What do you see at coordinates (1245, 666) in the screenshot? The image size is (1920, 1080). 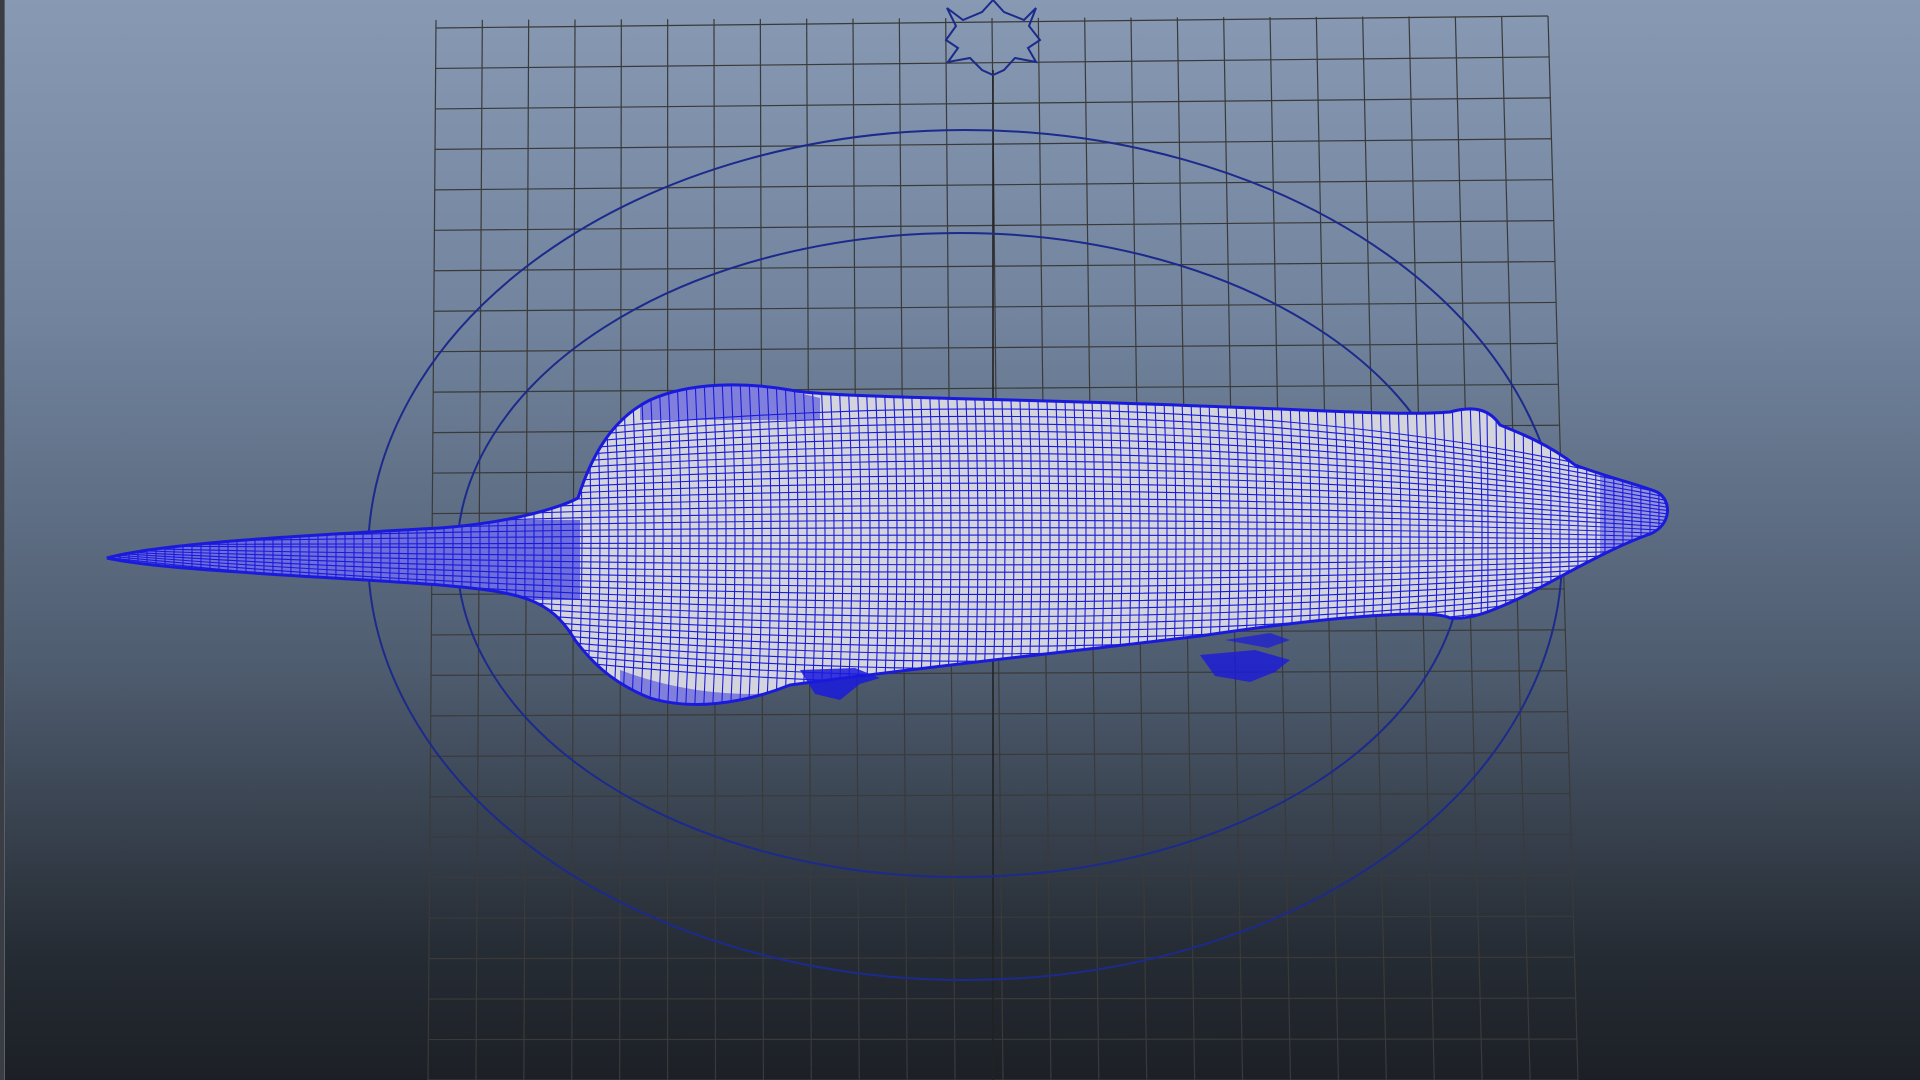 I see `rat-front-foot` at bounding box center [1245, 666].